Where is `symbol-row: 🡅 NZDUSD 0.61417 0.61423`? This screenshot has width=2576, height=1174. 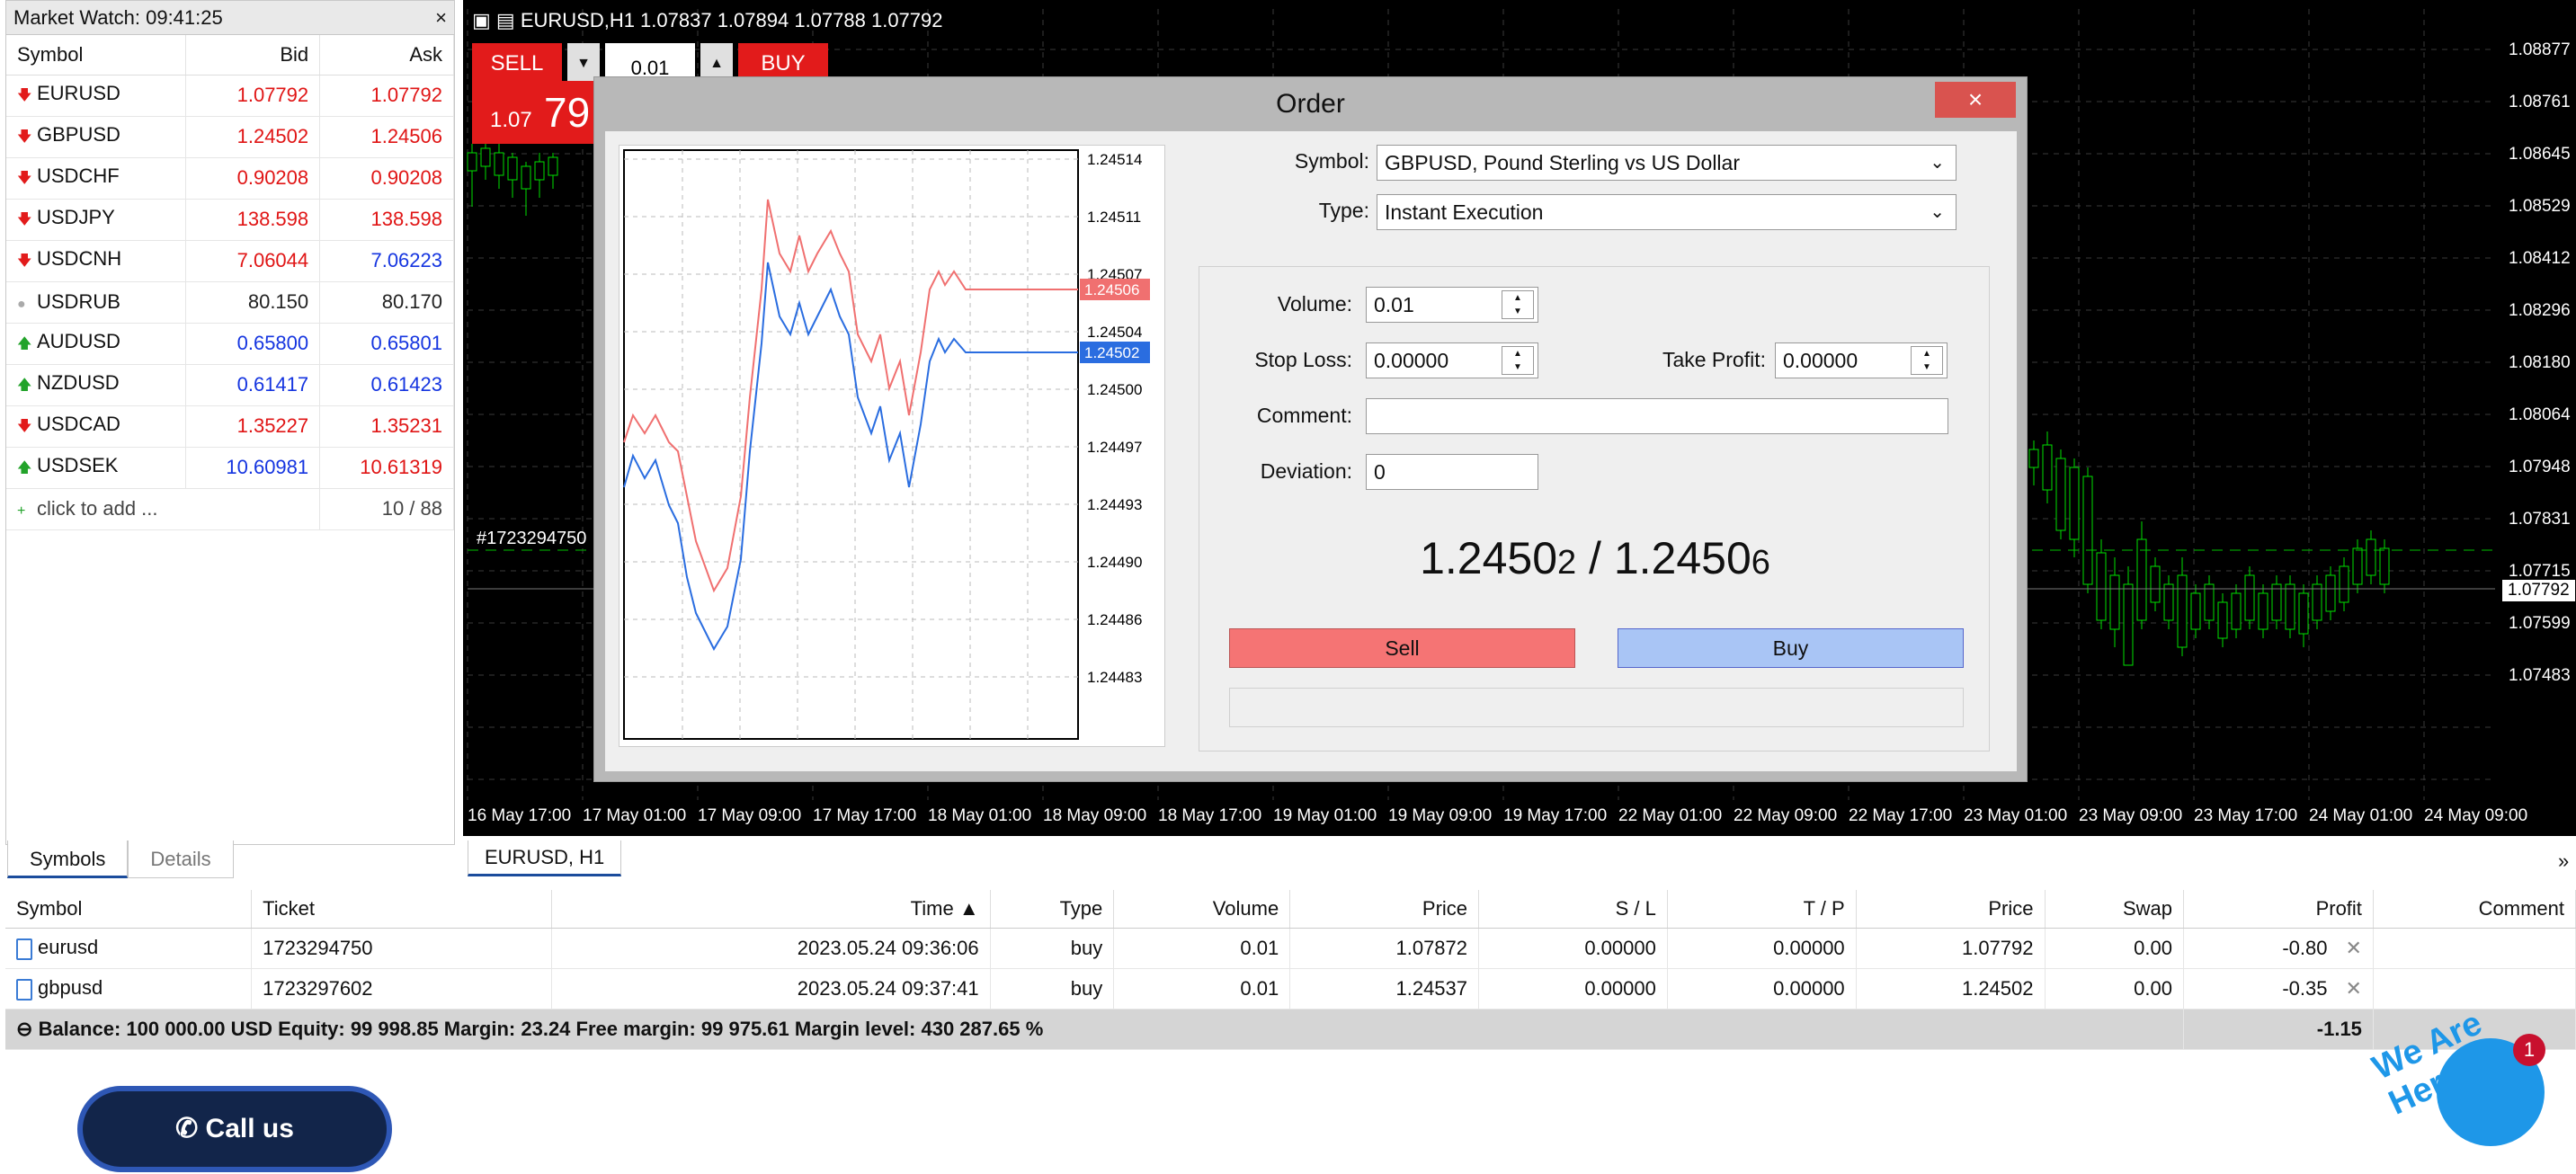 symbol-row: 🡅 NZDUSD 0.61417 0.61423 is located at coordinates (230, 385).